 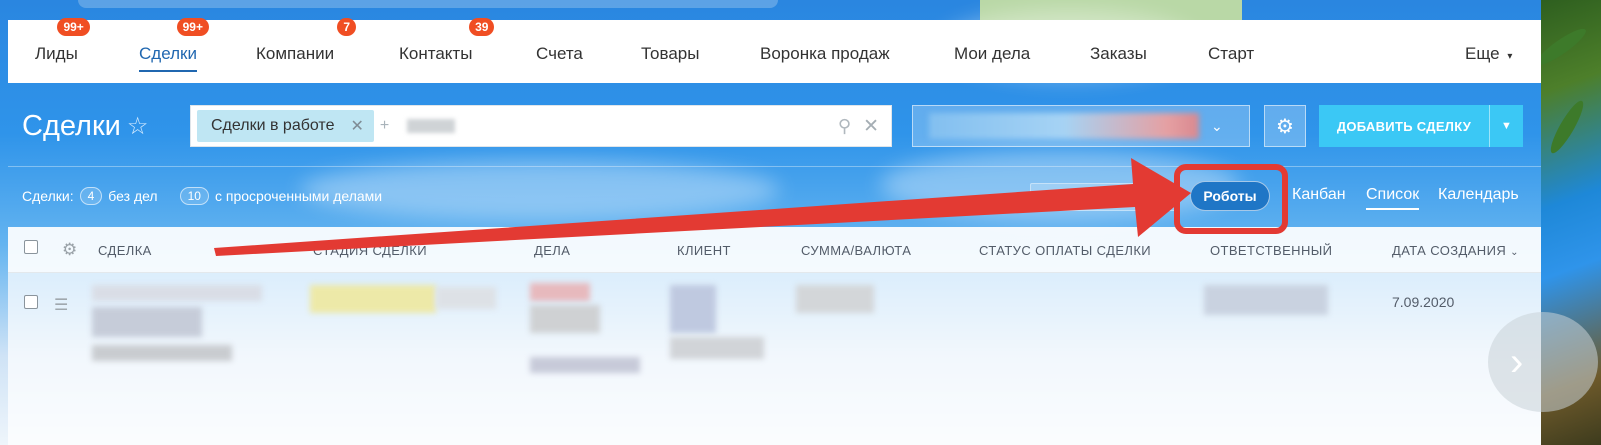 What do you see at coordinates (1103, 197) in the screenshot?
I see `view-mode-select: ▼` at bounding box center [1103, 197].